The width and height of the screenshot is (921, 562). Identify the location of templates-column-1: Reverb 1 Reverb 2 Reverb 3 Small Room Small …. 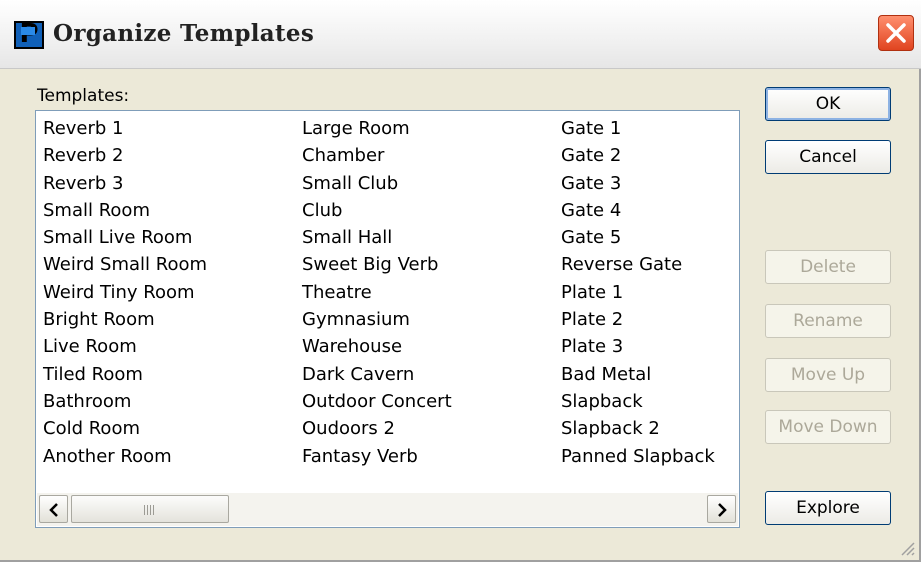
(125, 292).